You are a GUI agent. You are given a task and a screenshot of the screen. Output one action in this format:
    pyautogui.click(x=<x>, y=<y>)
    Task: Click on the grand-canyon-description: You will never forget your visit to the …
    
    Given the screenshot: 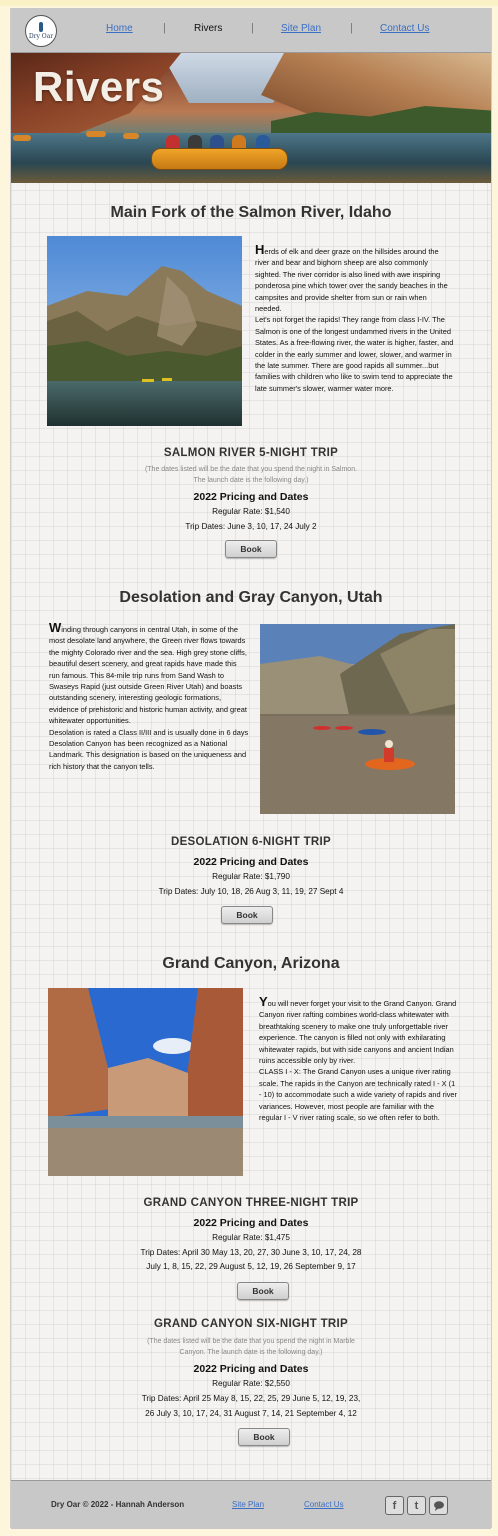 What is the action you would take?
    pyautogui.click(x=358, y=1058)
    